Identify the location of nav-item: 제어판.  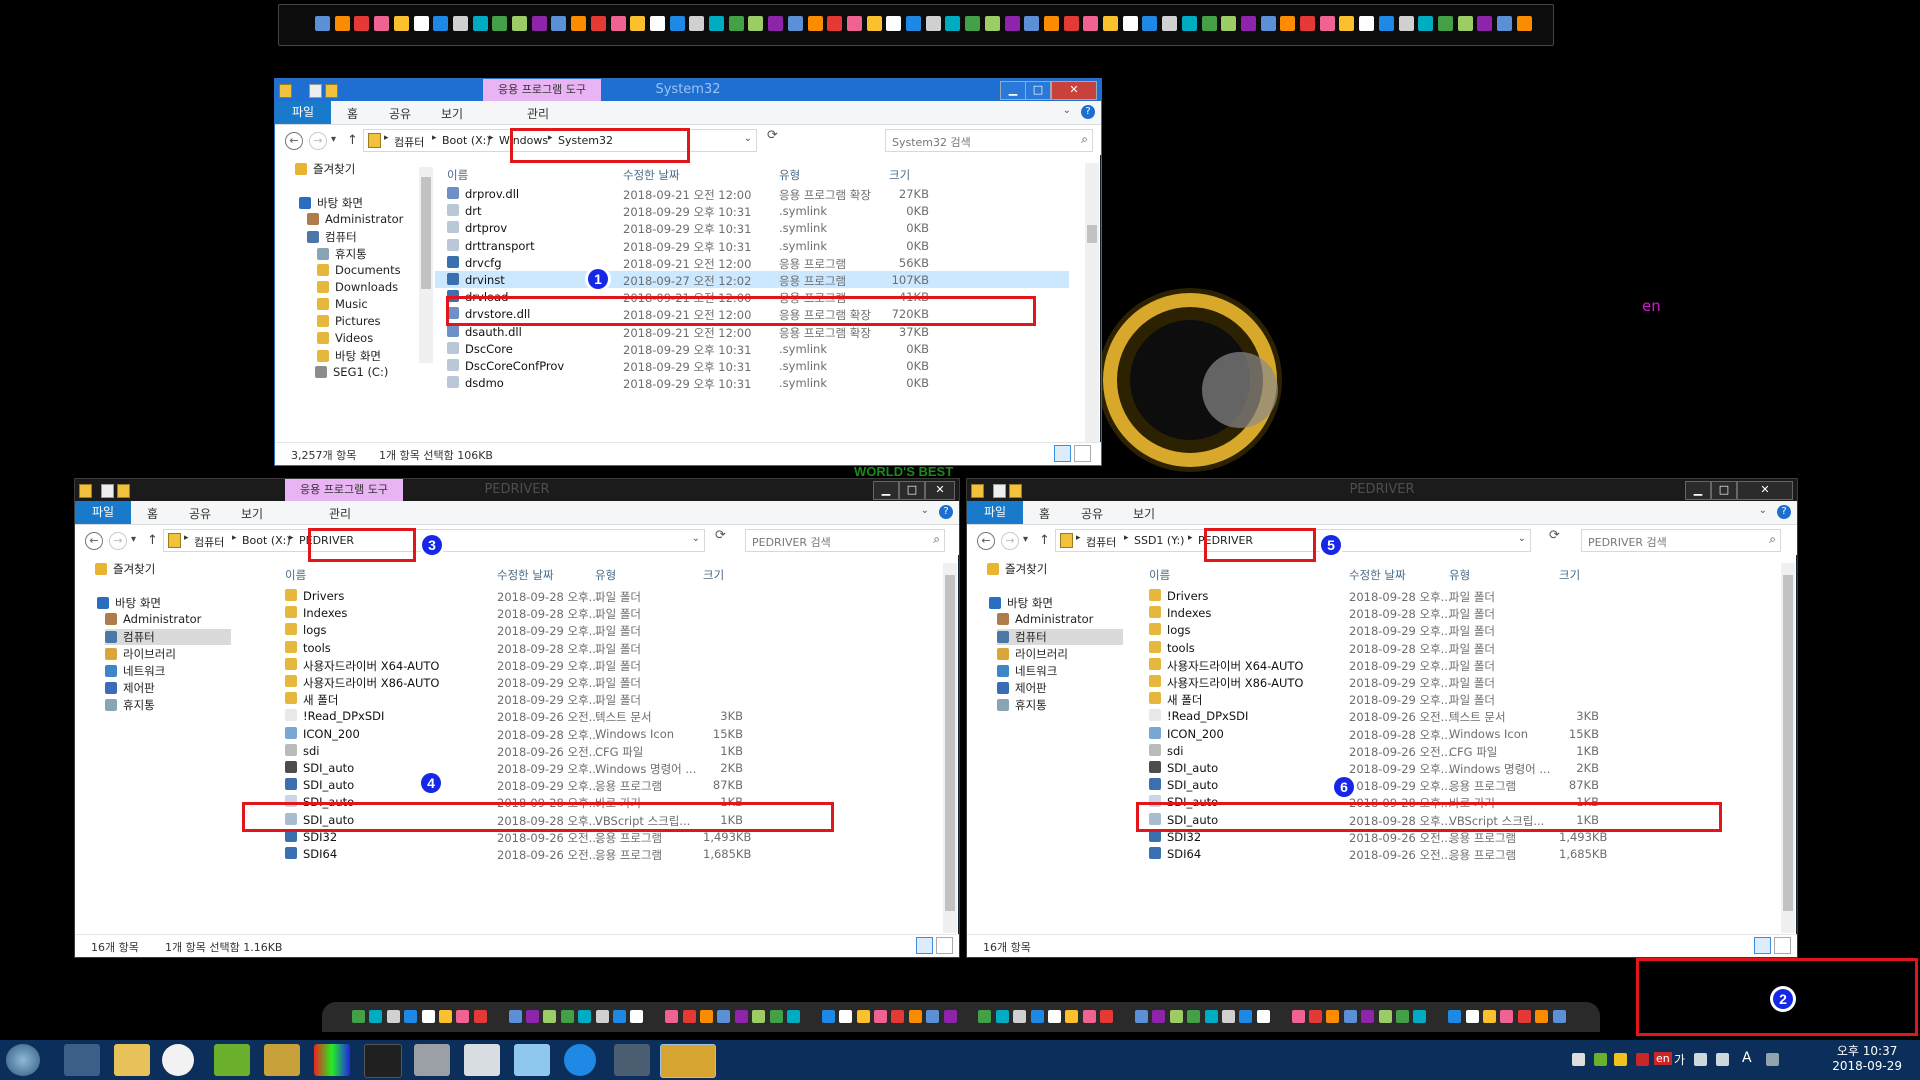
(1022, 688).